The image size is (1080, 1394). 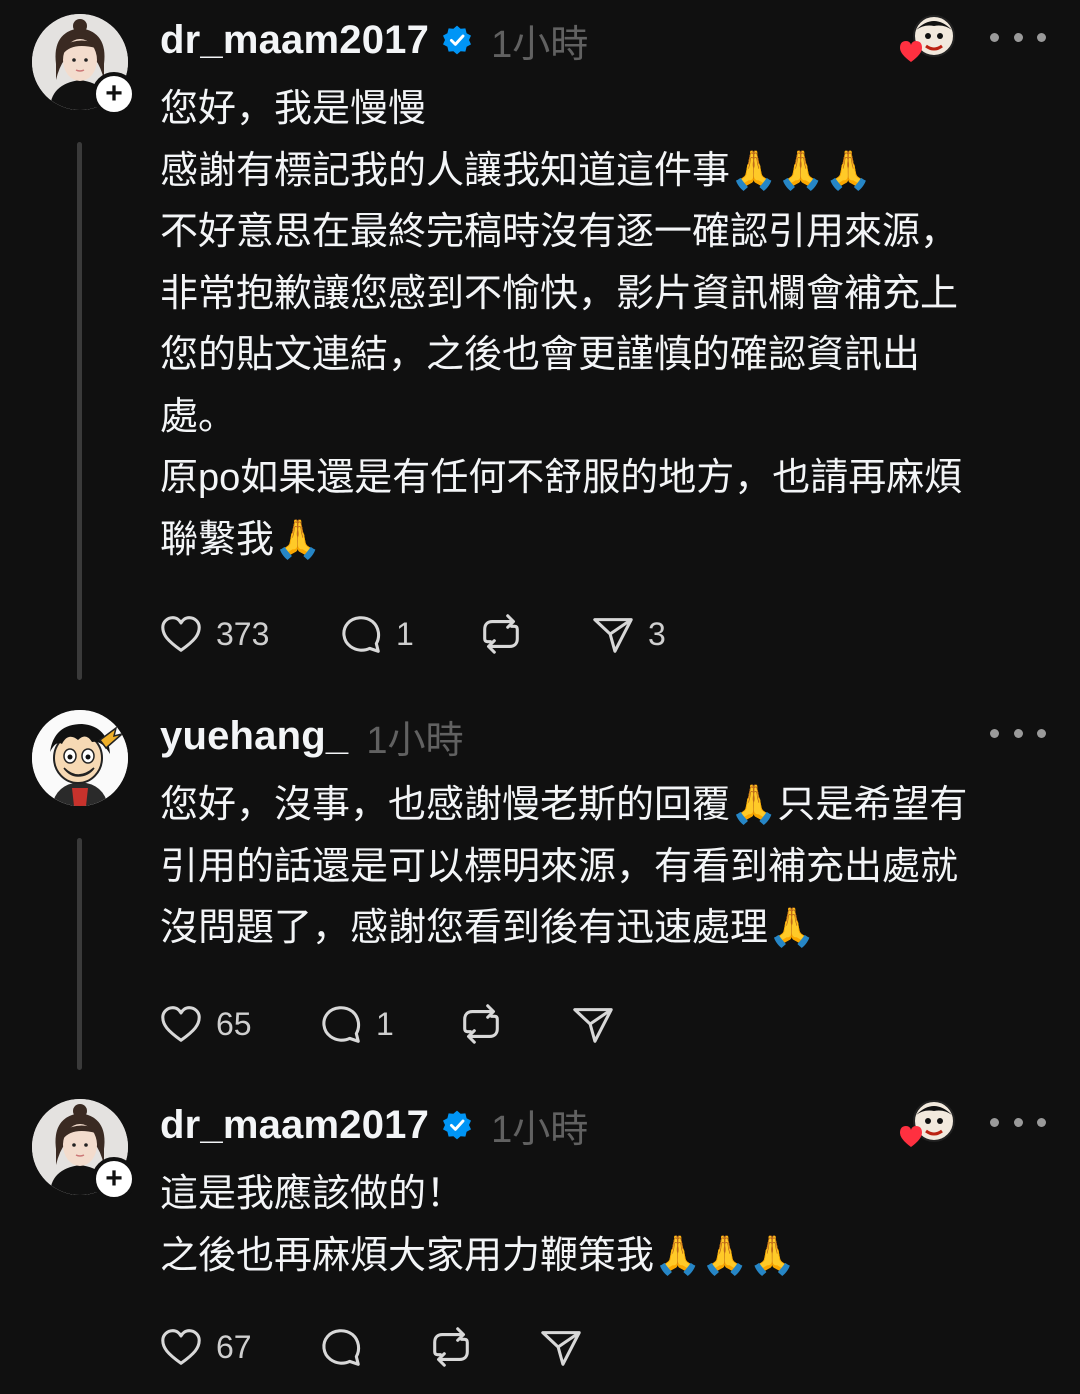 I want to click on post-text-line: 引用的話還是可以標明來源，有看到補充出處就, so click(x=559, y=866).